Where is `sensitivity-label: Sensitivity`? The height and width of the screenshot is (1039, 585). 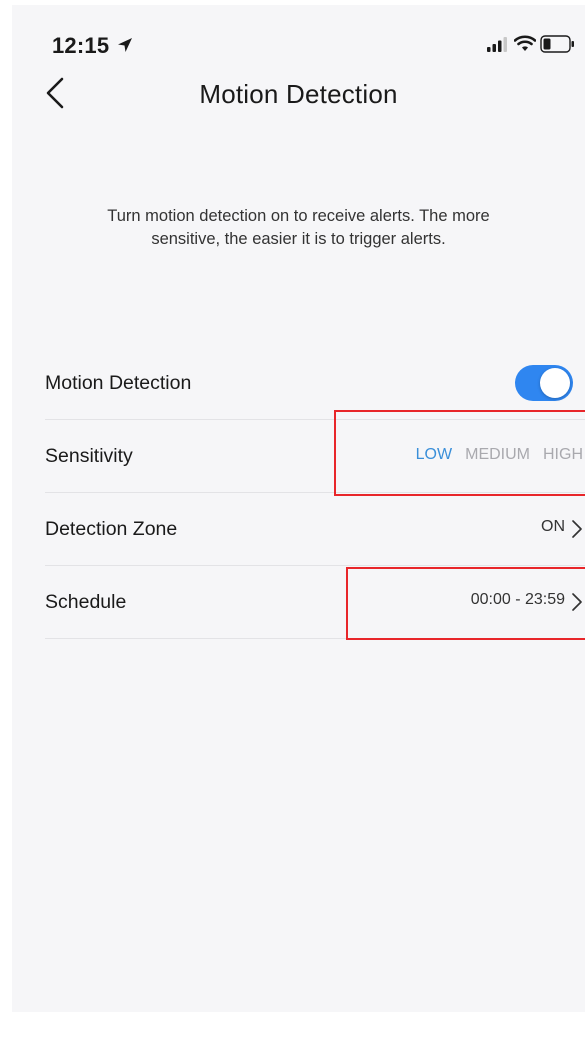 sensitivity-label: Sensitivity is located at coordinates (89, 455).